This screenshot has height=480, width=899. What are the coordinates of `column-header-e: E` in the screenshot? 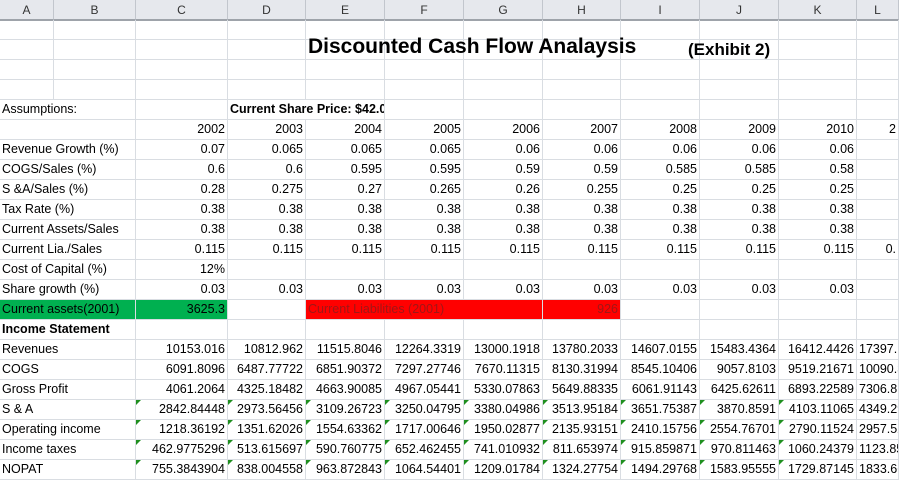 It's located at (345, 10).